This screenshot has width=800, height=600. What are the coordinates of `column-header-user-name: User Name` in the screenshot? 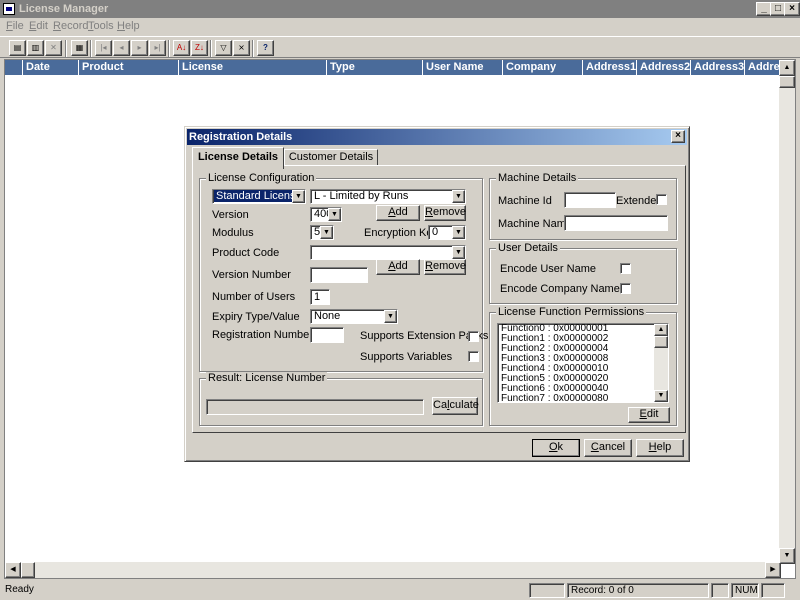 It's located at (463, 67).